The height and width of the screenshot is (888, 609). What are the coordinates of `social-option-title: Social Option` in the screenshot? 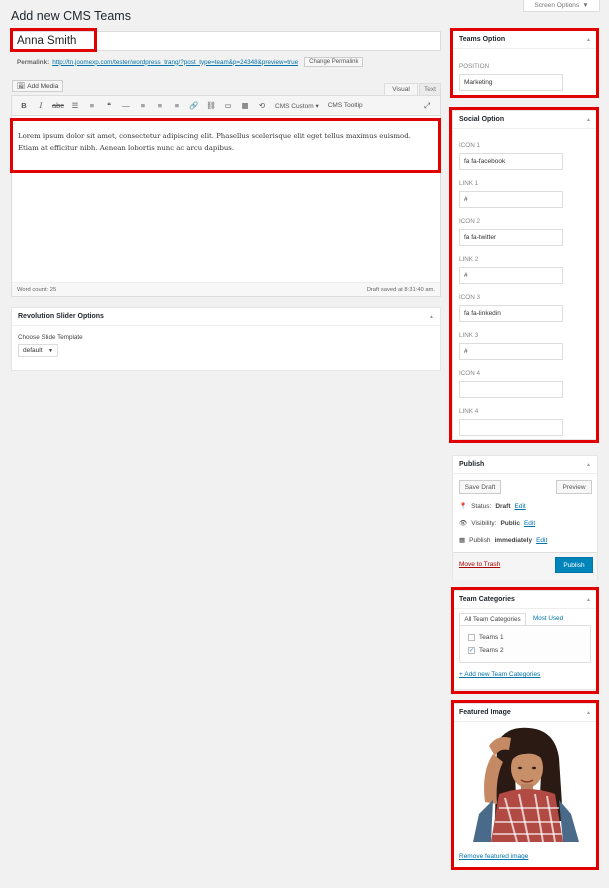 It's located at (482, 119).